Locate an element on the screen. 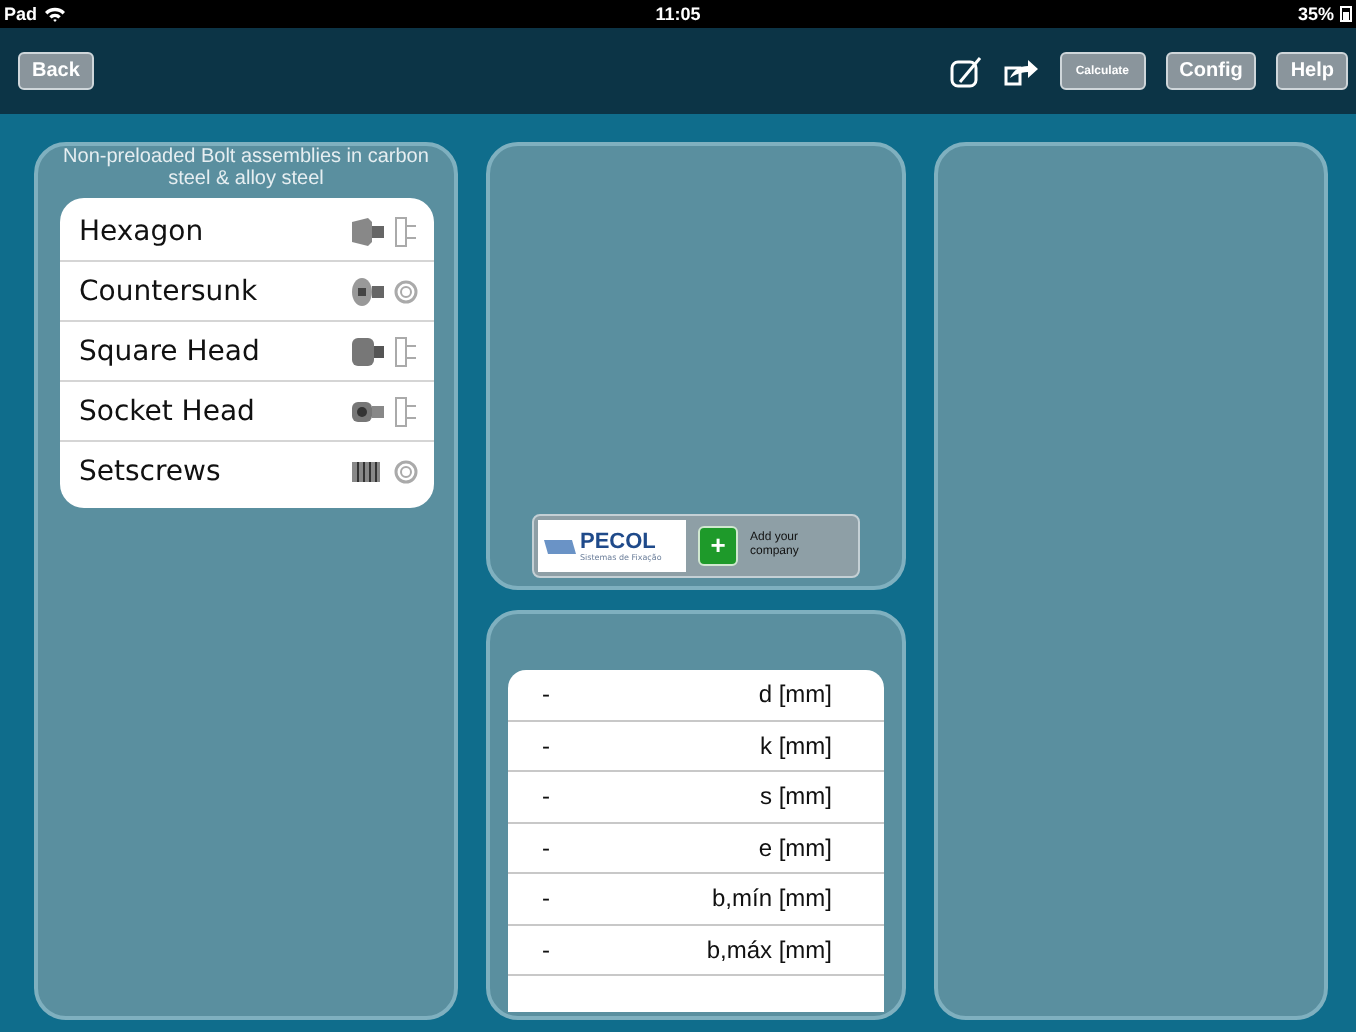 The width and height of the screenshot is (1356, 1032). bolt-type-item: Setscrews is located at coordinates (246, 471).